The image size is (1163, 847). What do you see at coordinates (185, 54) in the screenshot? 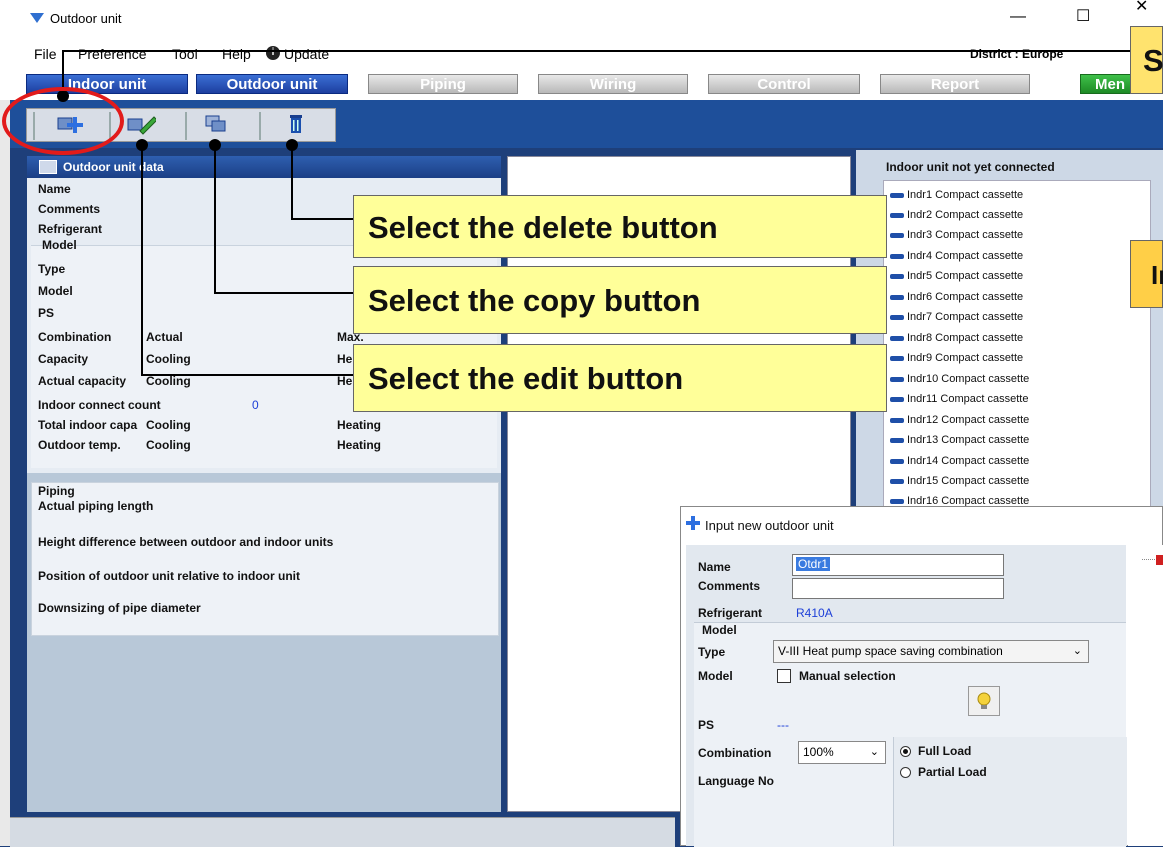
I see `menu-tool: Tool` at bounding box center [185, 54].